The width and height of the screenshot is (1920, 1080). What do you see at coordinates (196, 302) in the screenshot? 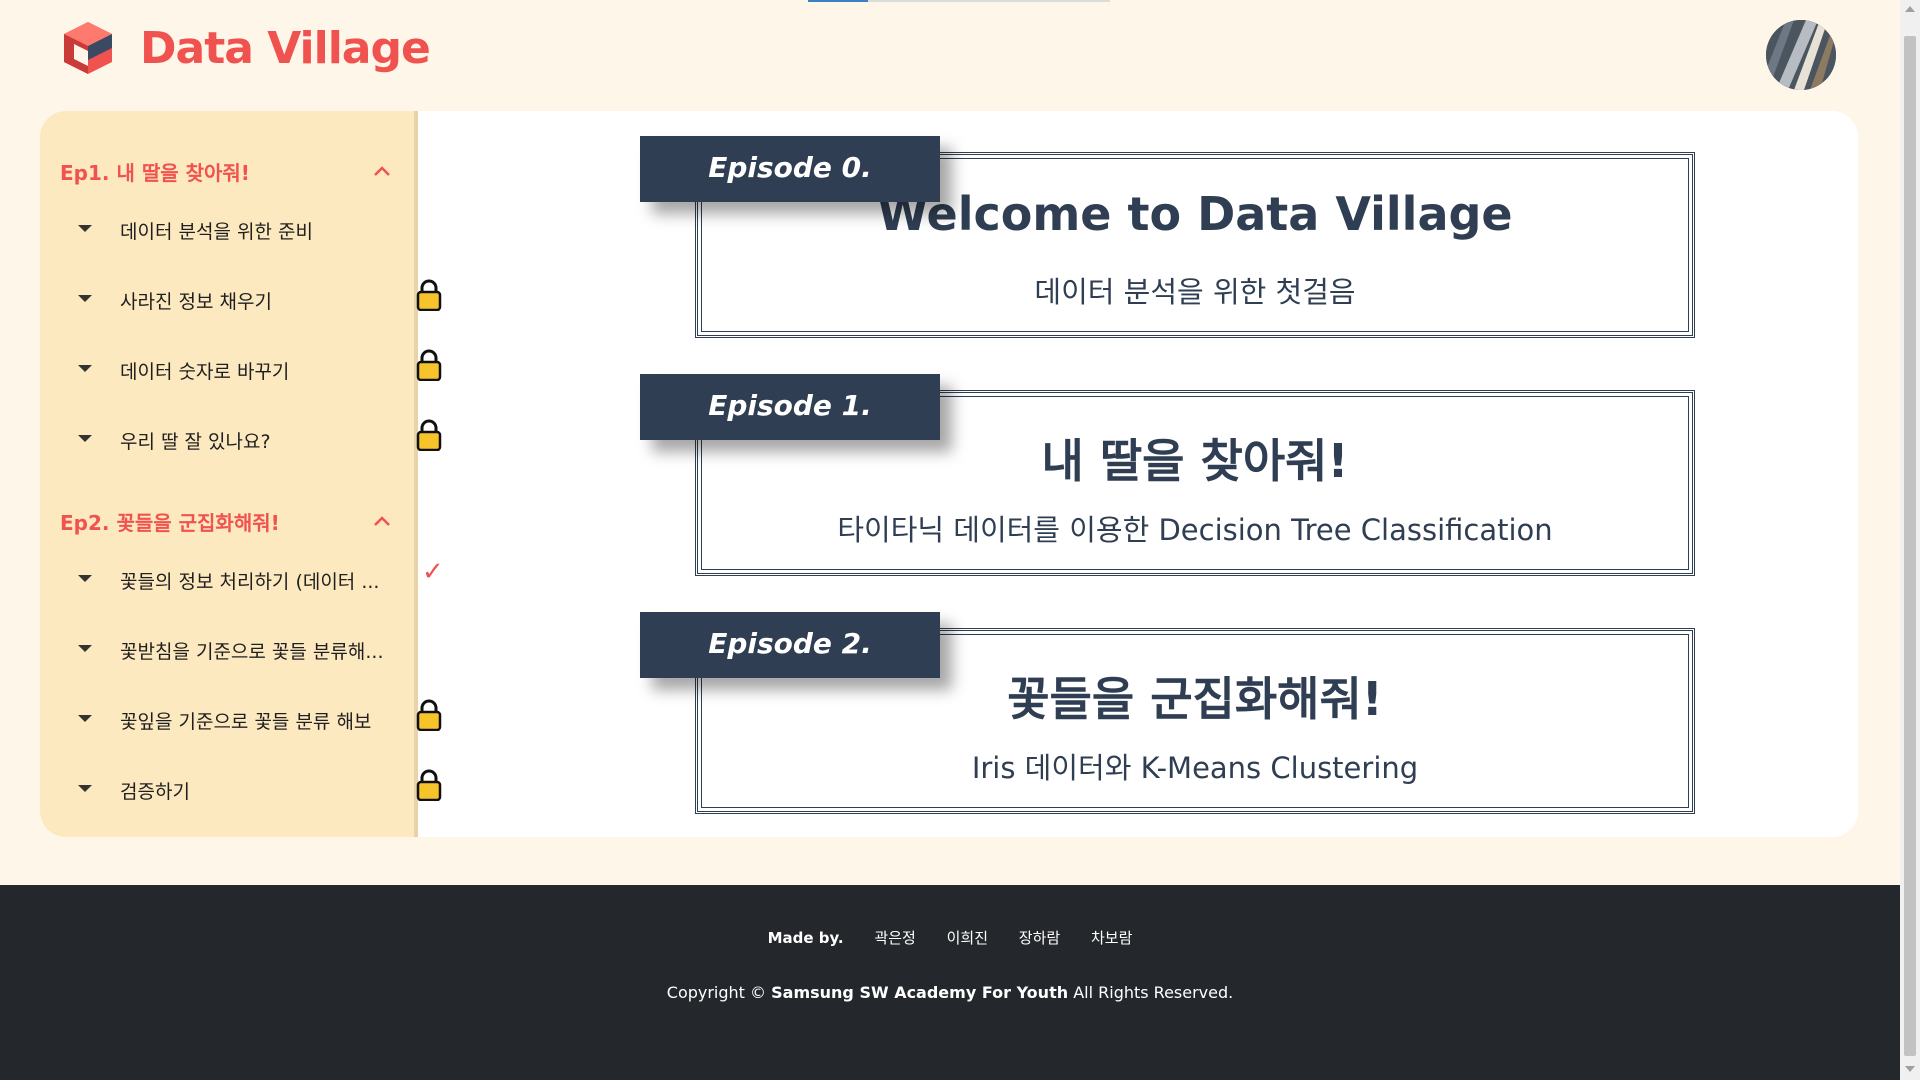
I see `sidebar-item-label: 사라진 정보 채우기` at bounding box center [196, 302].